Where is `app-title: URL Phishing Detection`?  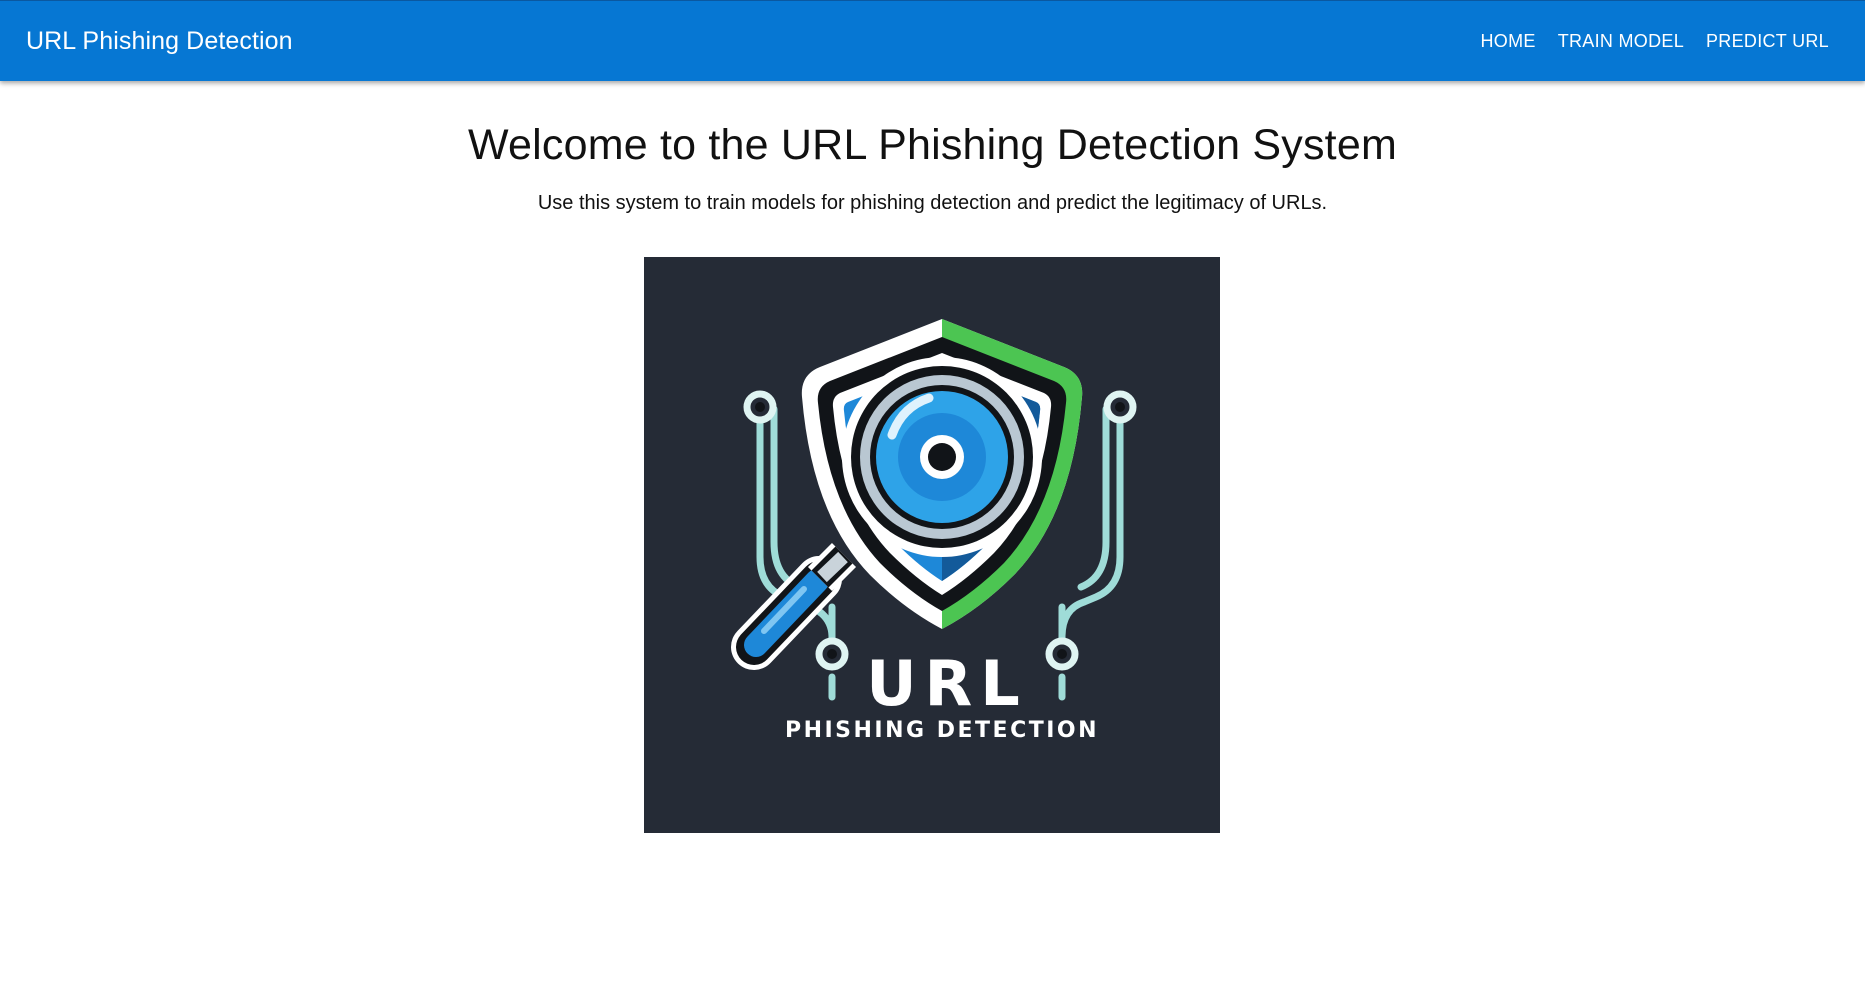 app-title: URL Phishing Detection is located at coordinates (159, 41).